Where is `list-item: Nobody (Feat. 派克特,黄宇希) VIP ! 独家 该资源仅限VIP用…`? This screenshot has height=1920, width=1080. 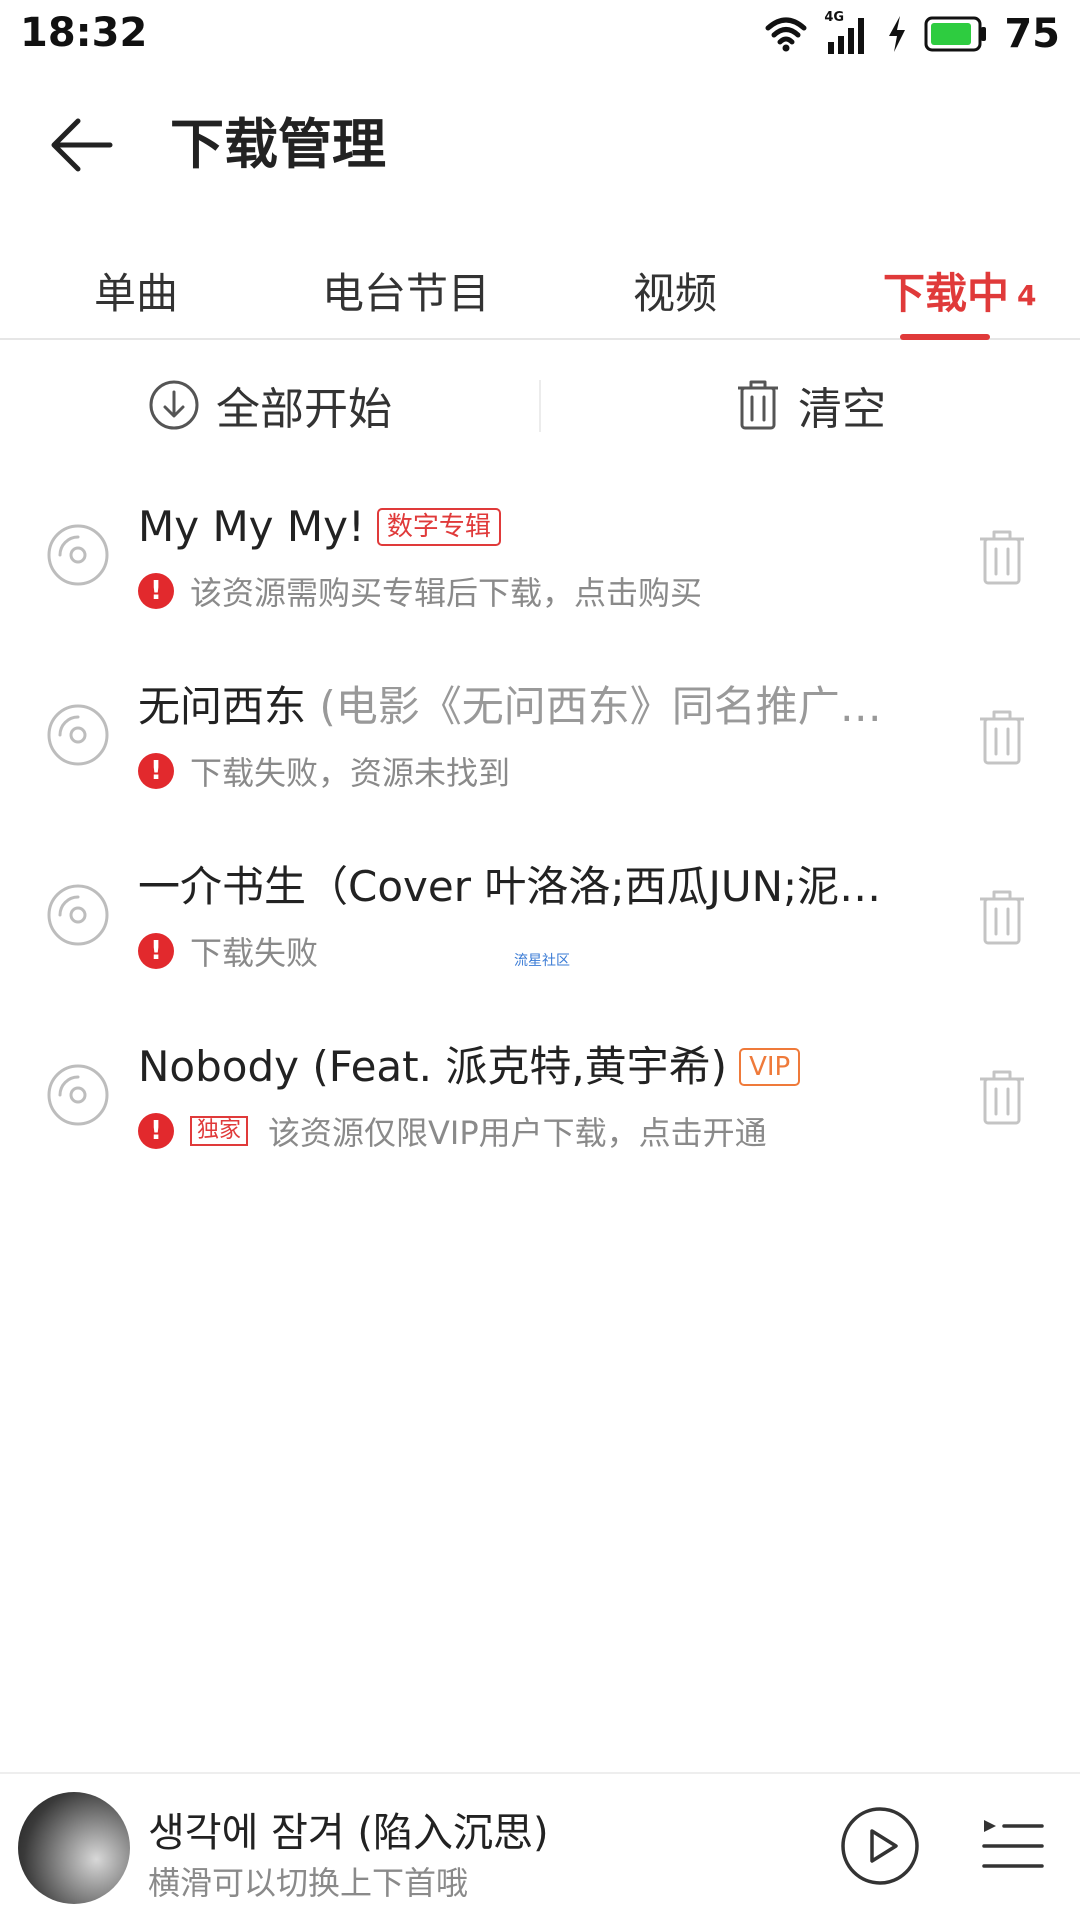 list-item: Nobody (Feat. 派克特,黄宇希) VIP ! 独家 该资源仅限VIP用… is located at coordinates (540, 1105).